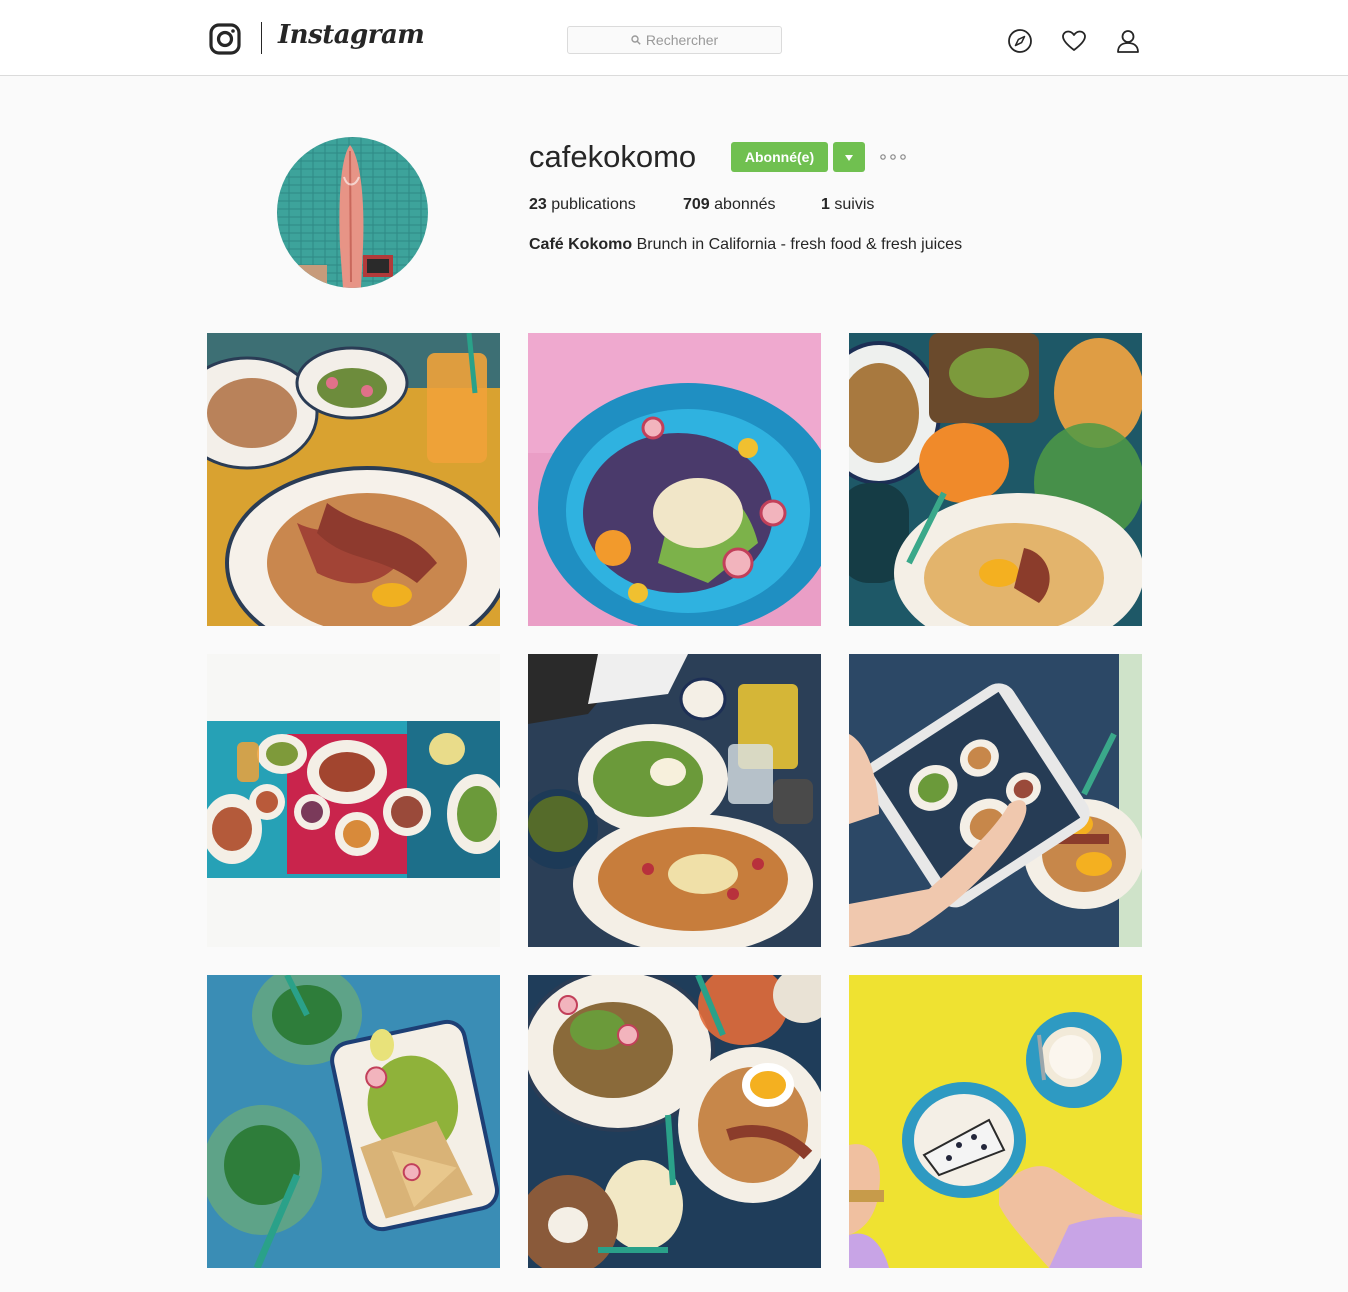  Describe the element at coordinates (353, 479) in the screenshot. I see `post-thumbnail-pancakes-bacon` at that location.